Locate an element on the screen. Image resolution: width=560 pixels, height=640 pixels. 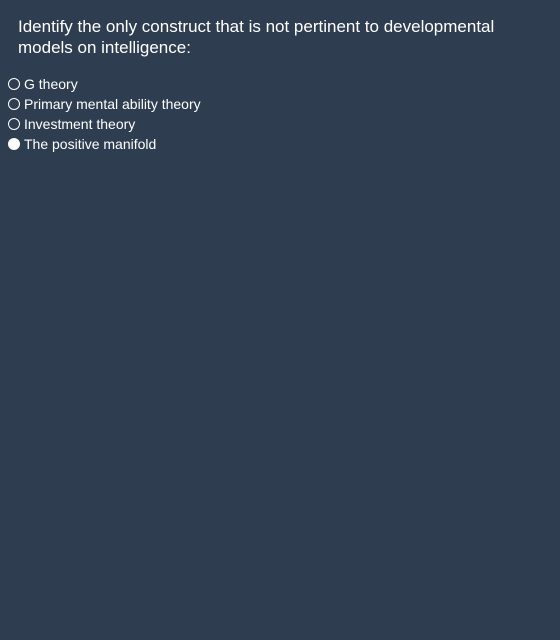
option-g-theory: G theory is located at coordinates (104, 84).